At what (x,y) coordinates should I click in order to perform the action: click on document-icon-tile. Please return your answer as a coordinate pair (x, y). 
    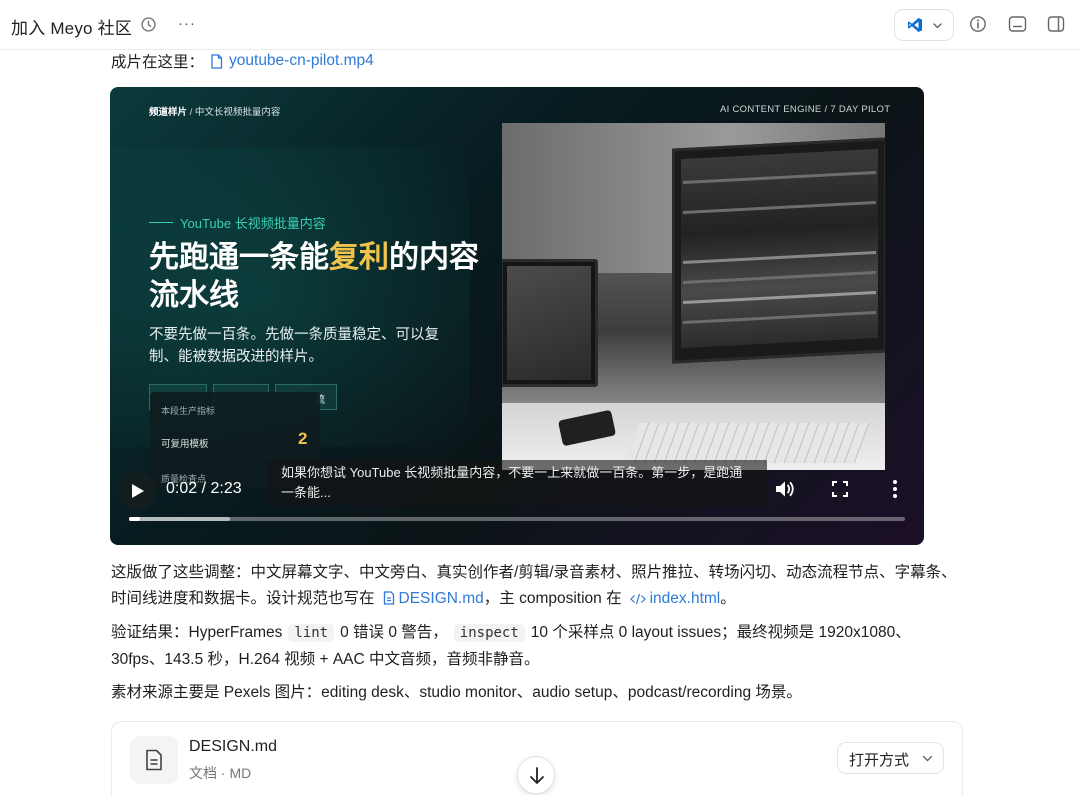
    Looking at the image, I should click on (154, 760).